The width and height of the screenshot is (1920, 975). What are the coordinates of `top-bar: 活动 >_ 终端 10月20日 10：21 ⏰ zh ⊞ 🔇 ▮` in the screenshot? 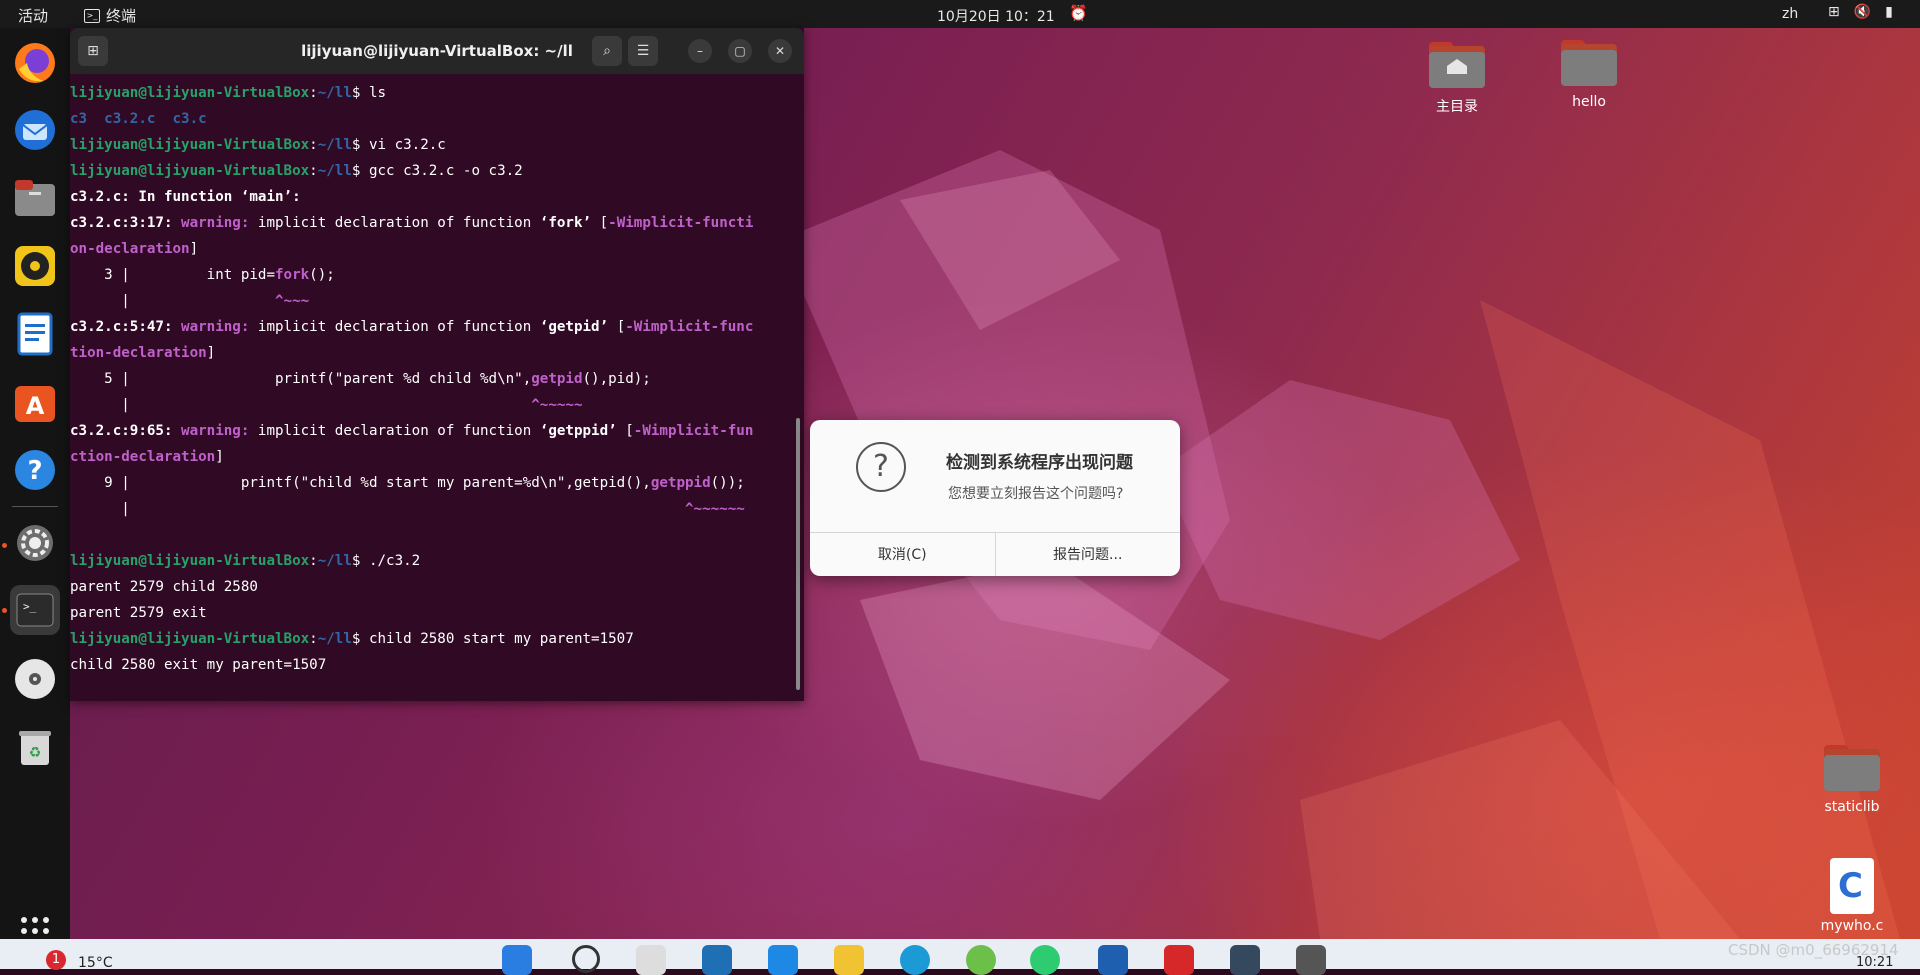 It's located at (960, 14).